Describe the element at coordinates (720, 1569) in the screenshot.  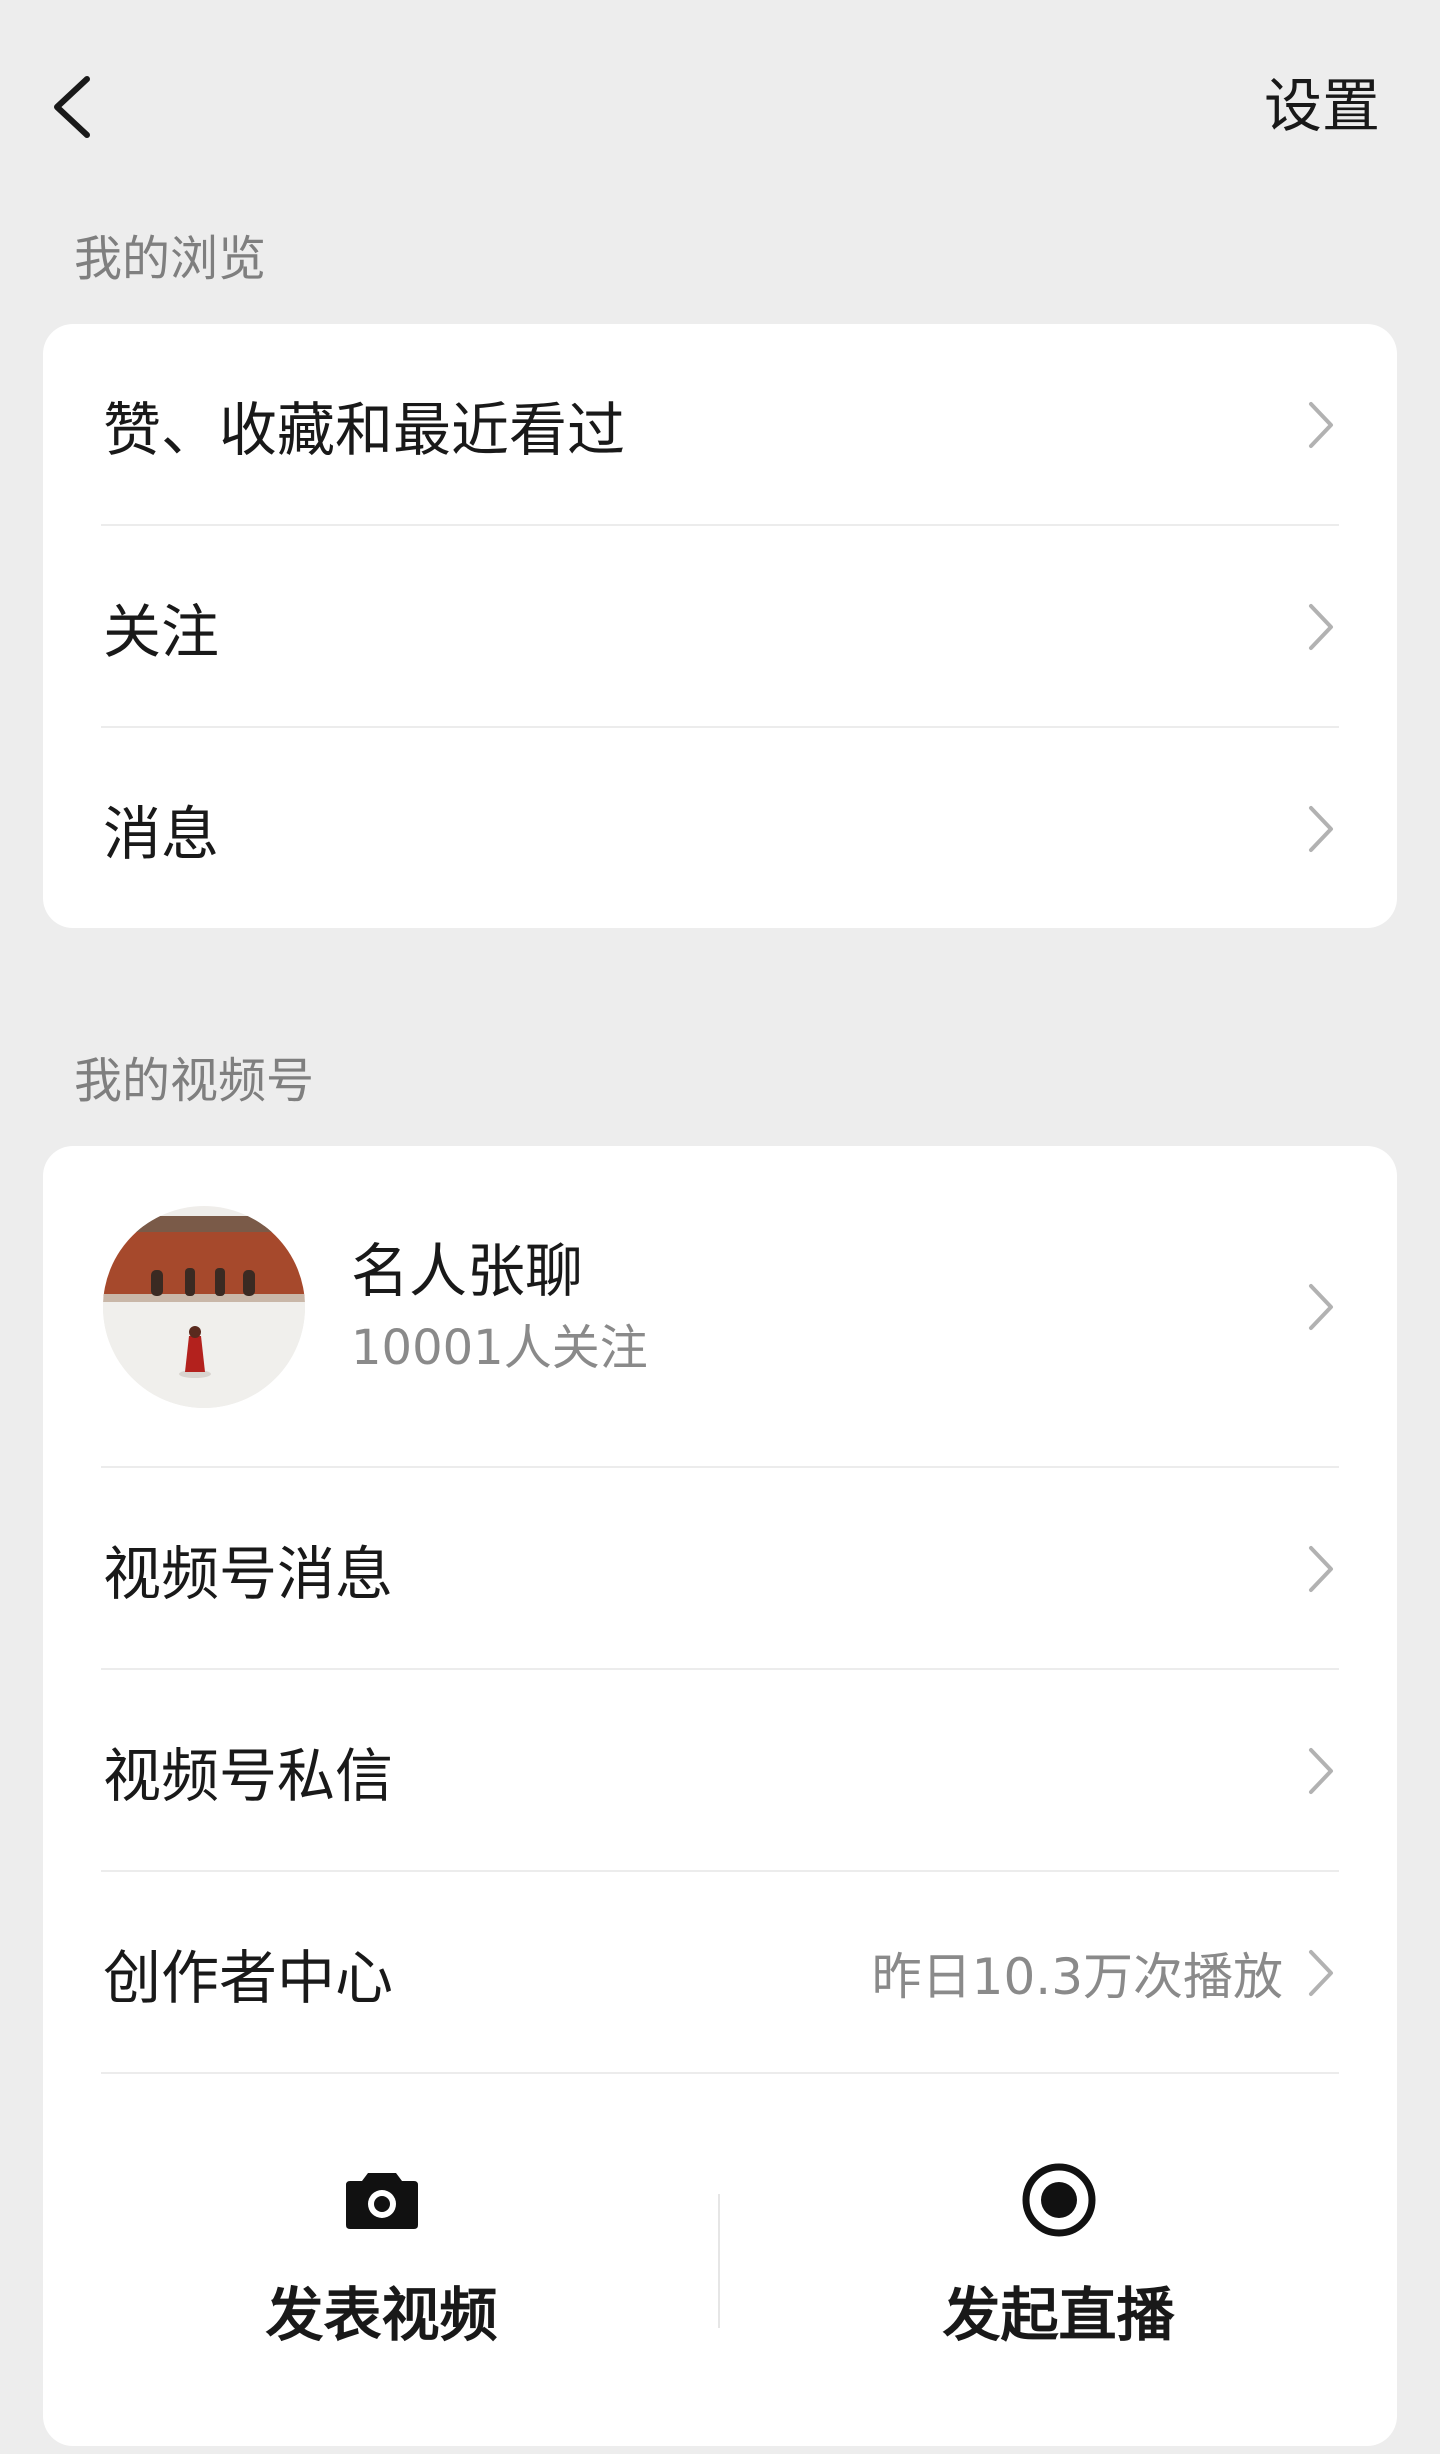
I see `list-item-channel-messages: 视频号消息` at that location.